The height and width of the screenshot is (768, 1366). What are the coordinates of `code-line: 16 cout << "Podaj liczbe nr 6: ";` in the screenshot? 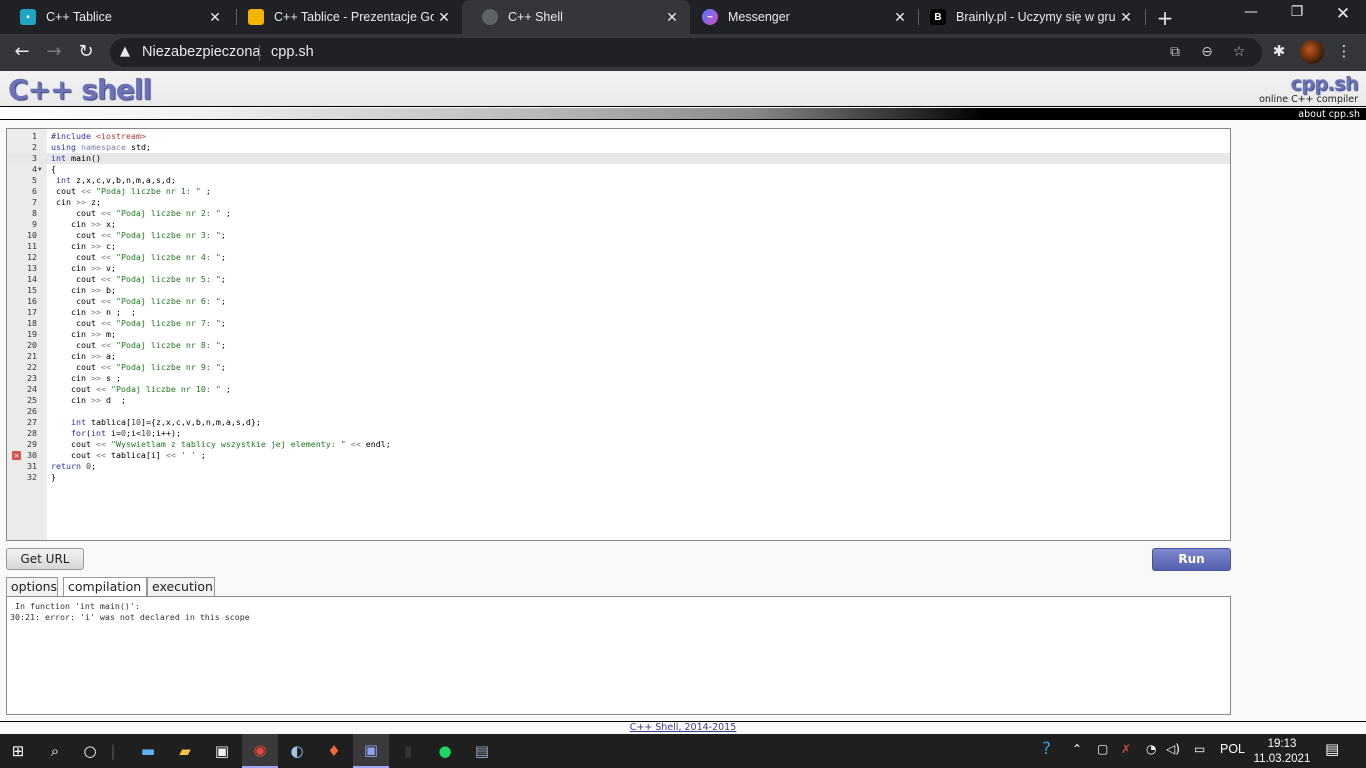 It's located at (618, 301).